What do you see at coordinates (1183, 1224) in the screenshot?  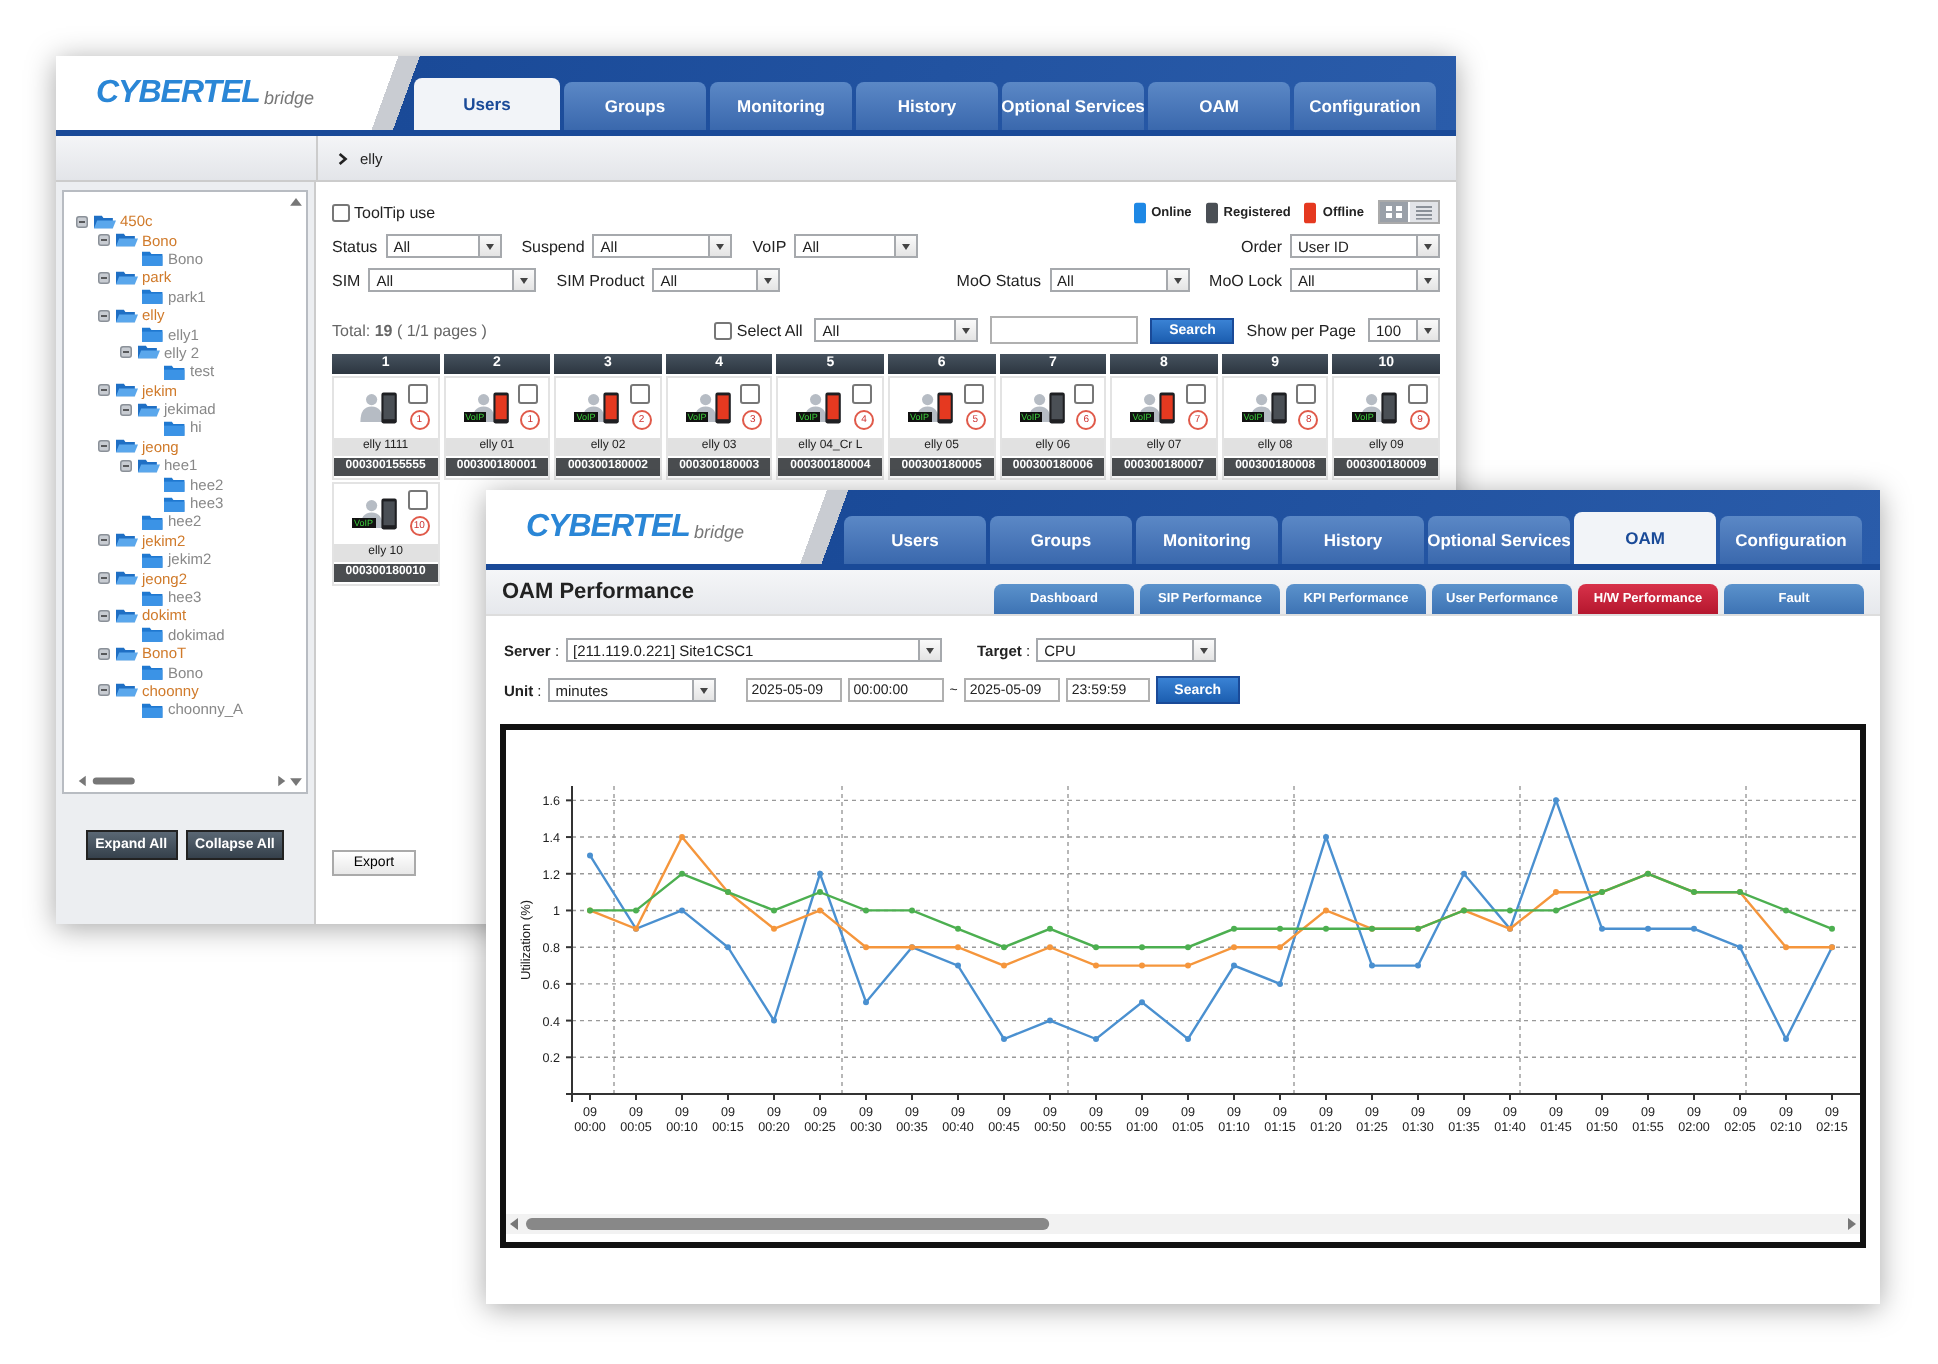 I see `horizontal-scrollbar` at bounding box center [1183, 1224].